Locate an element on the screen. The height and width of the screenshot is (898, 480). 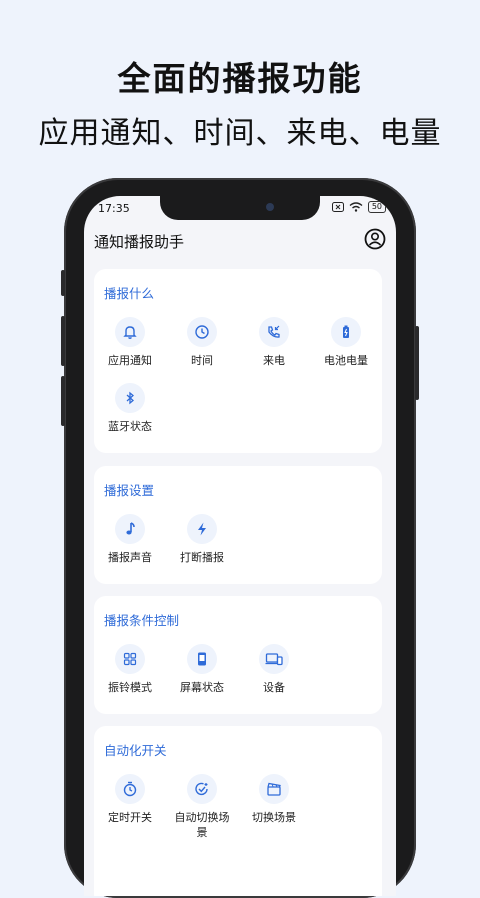
item-app-notification: 应用通知 is located at coordinates (130, 342).